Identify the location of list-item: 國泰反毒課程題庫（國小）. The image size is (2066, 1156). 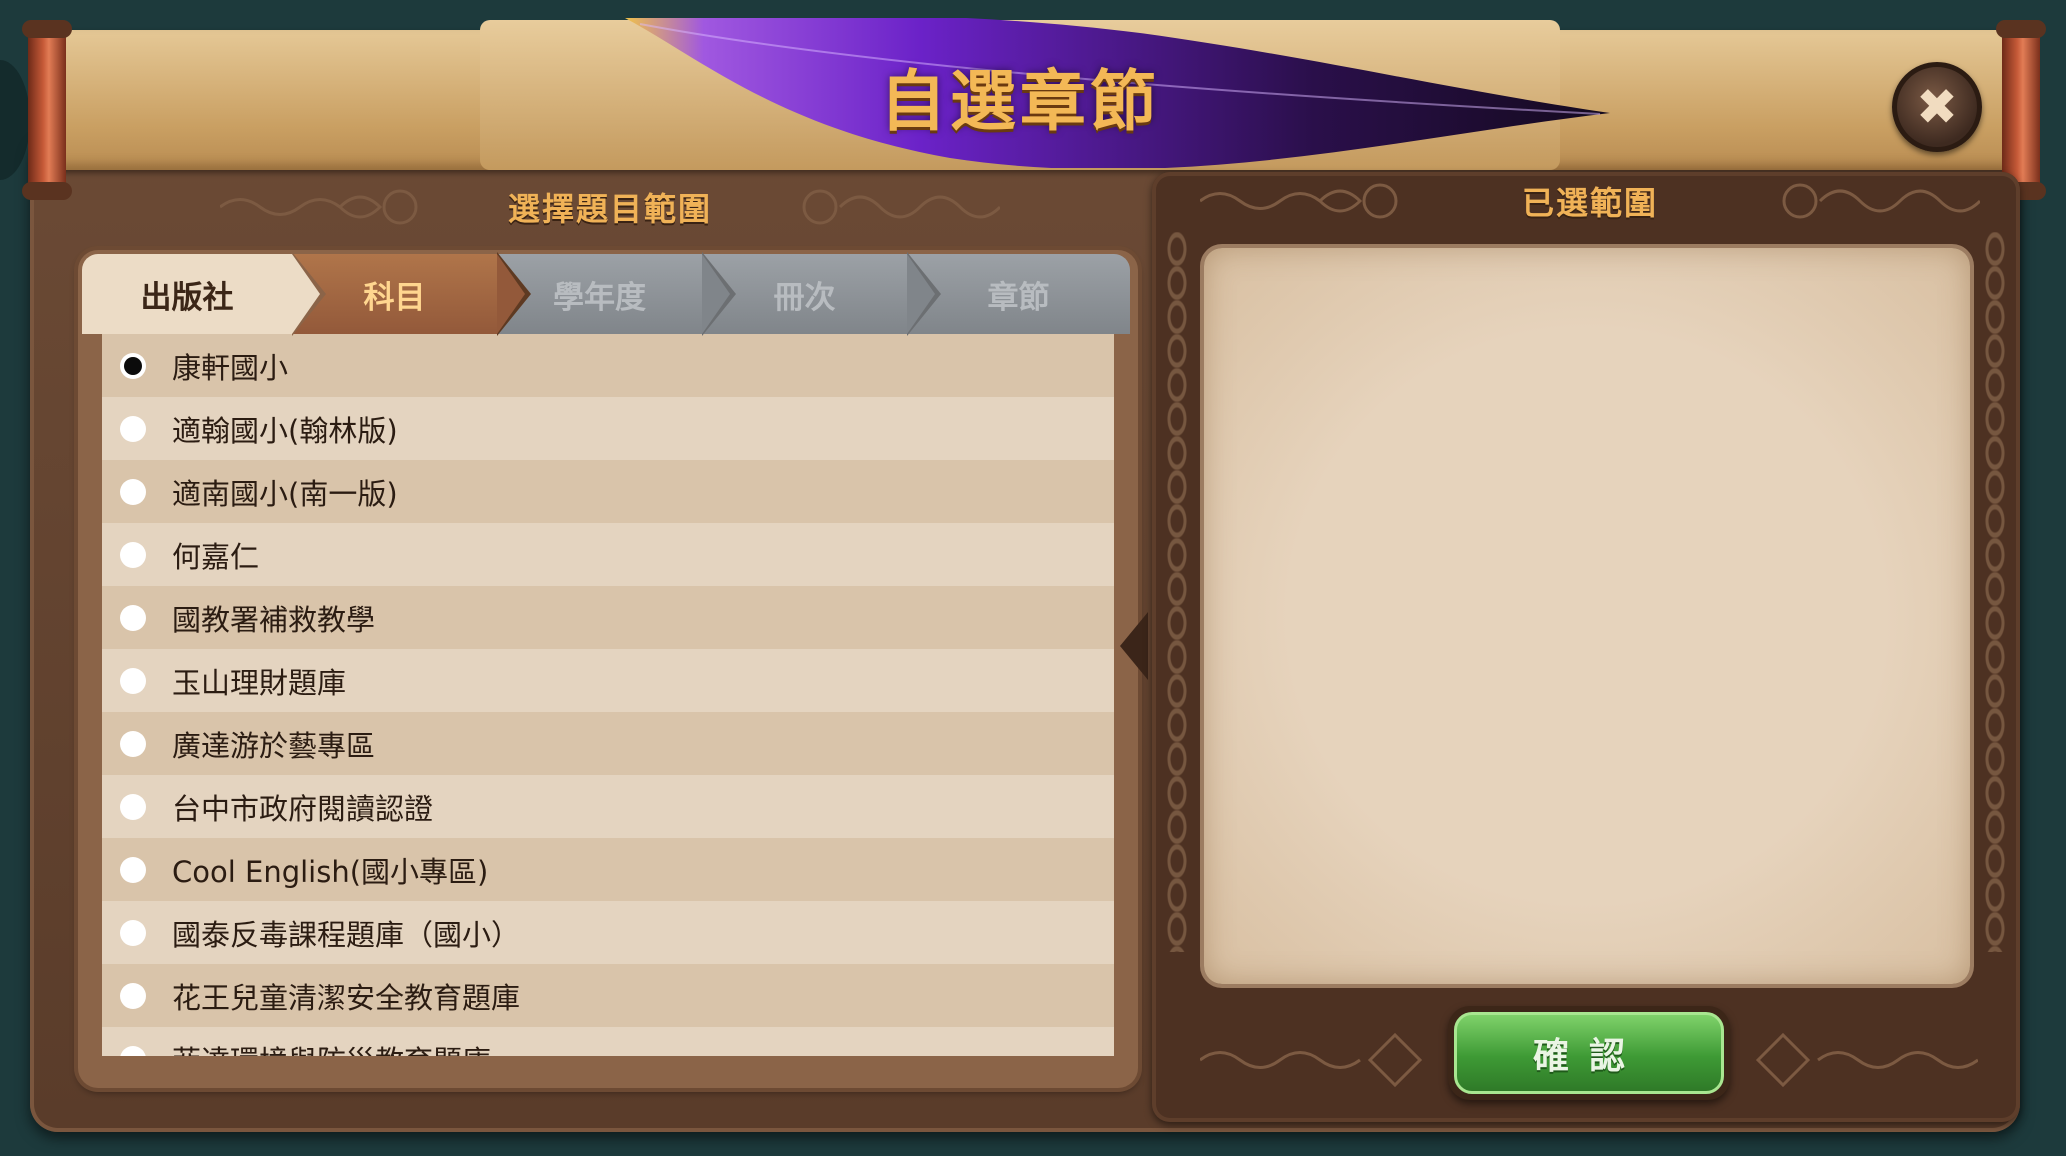
(608, 932).